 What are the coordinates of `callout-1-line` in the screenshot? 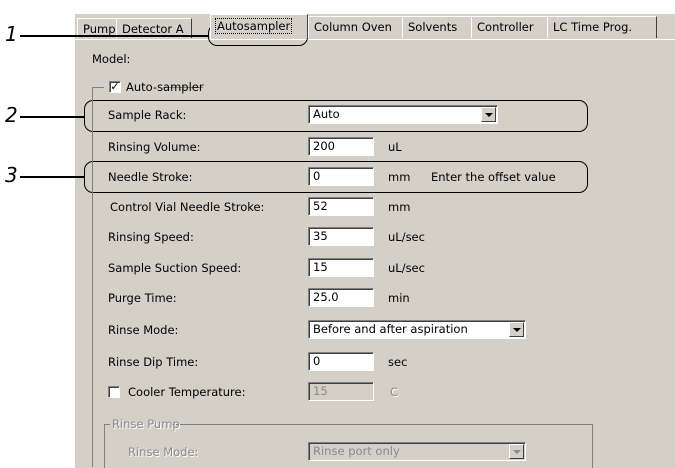 It's located at (114, 36).